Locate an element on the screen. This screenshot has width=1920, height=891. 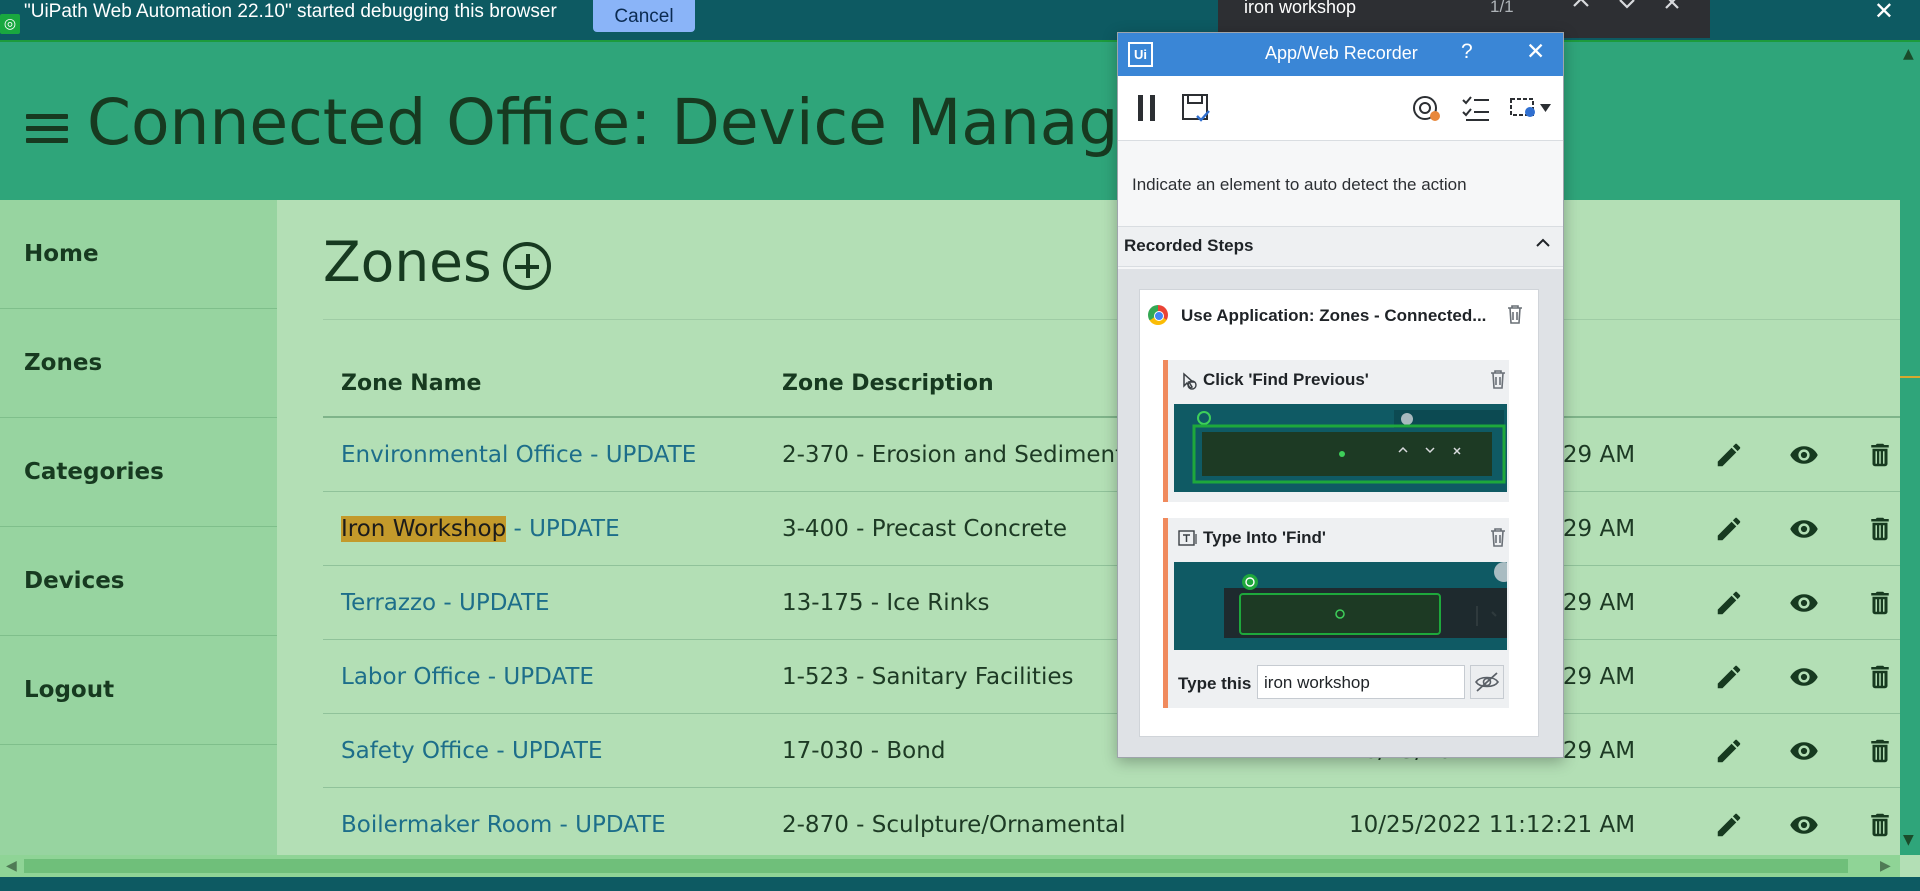
vertical-scrollbar: ▲ ▼ is located at coordinates (1910, 448).